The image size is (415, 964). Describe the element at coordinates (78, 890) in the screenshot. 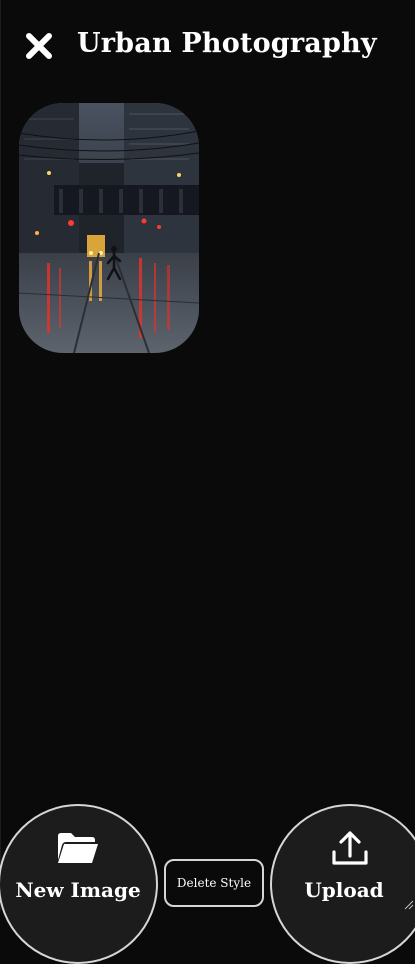

I see `new-image-label: New Image` at that location.